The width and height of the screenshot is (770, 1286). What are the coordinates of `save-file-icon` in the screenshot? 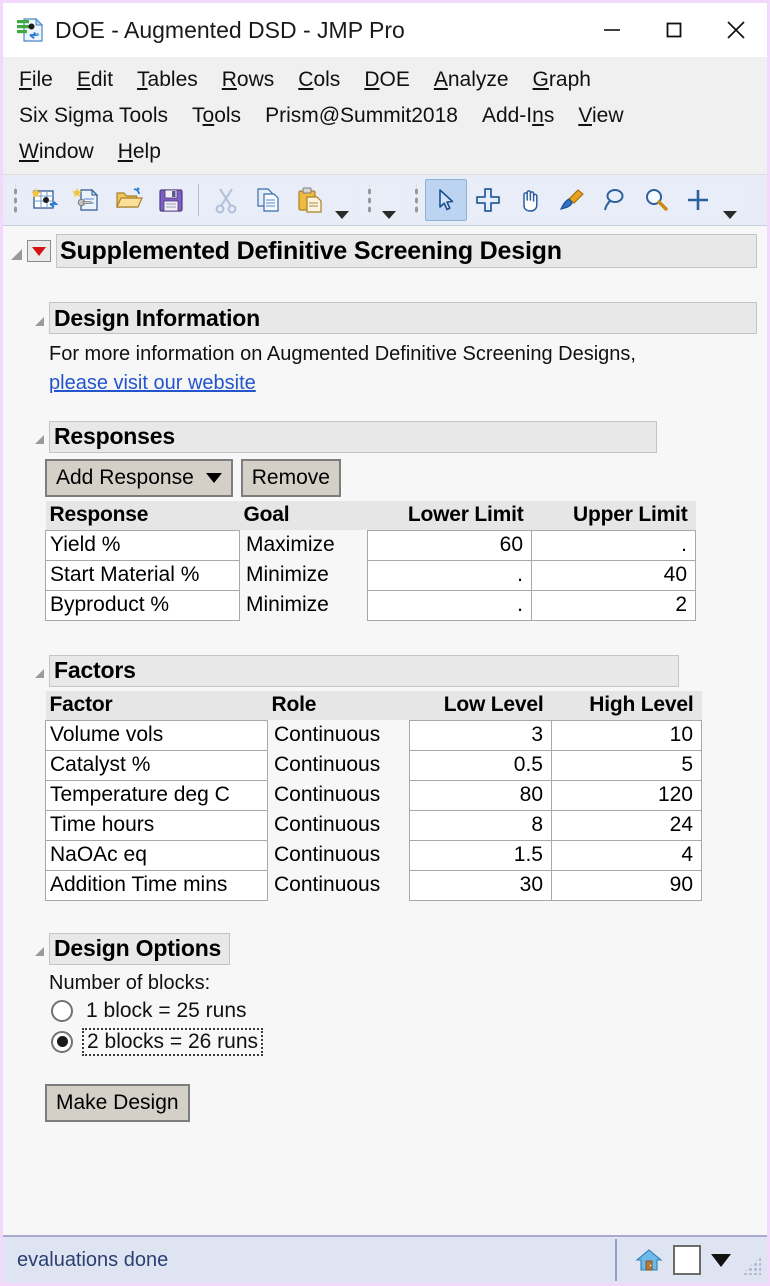 It's located at (171, 200).